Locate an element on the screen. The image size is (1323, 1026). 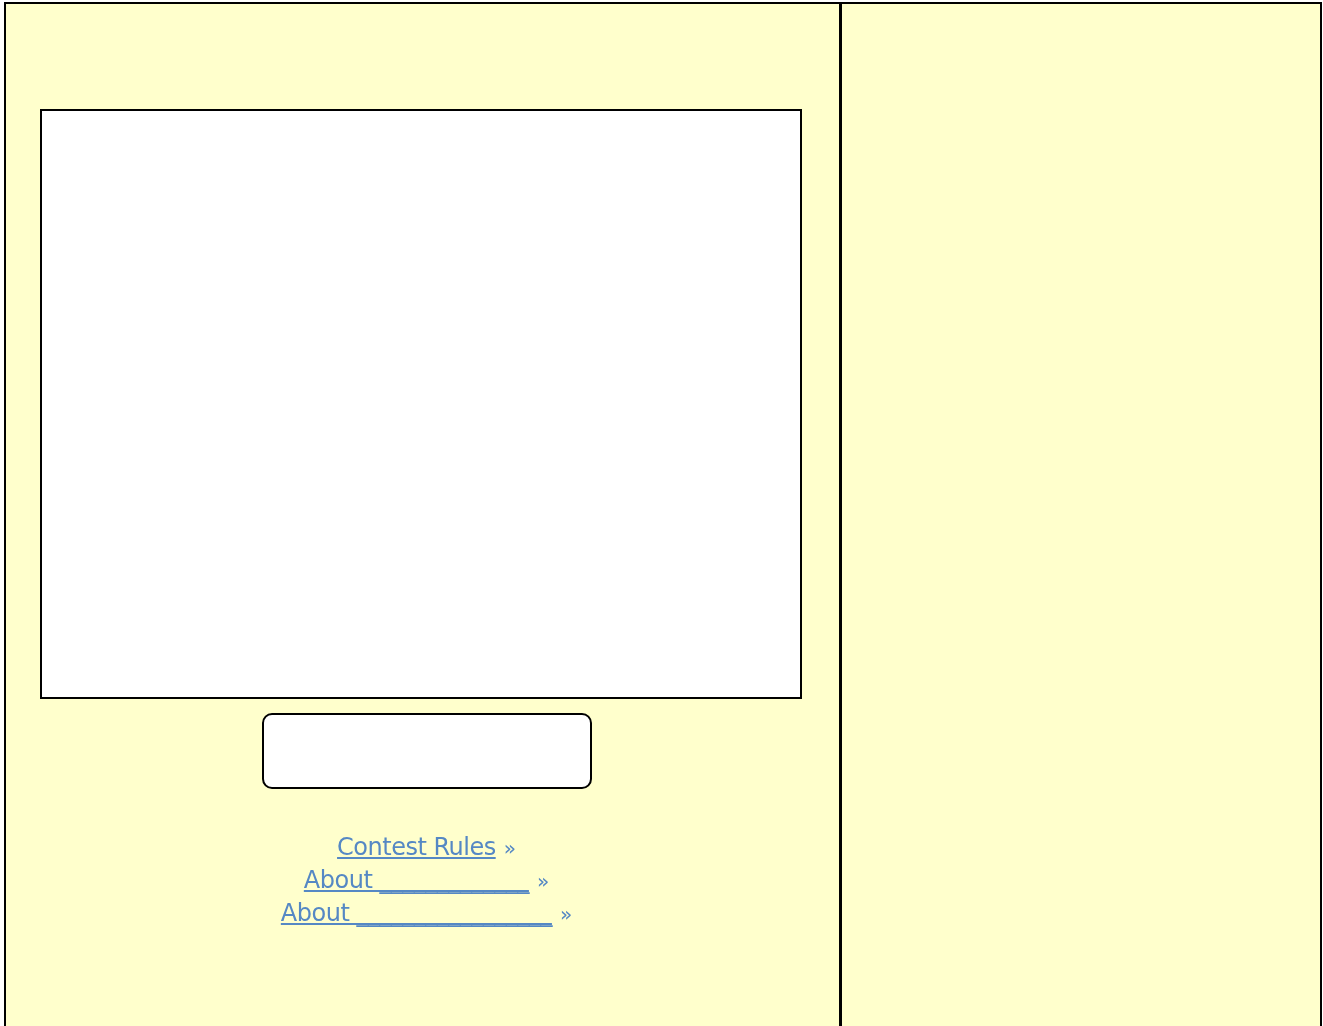
blank-button is located at coordinates (426, 751).